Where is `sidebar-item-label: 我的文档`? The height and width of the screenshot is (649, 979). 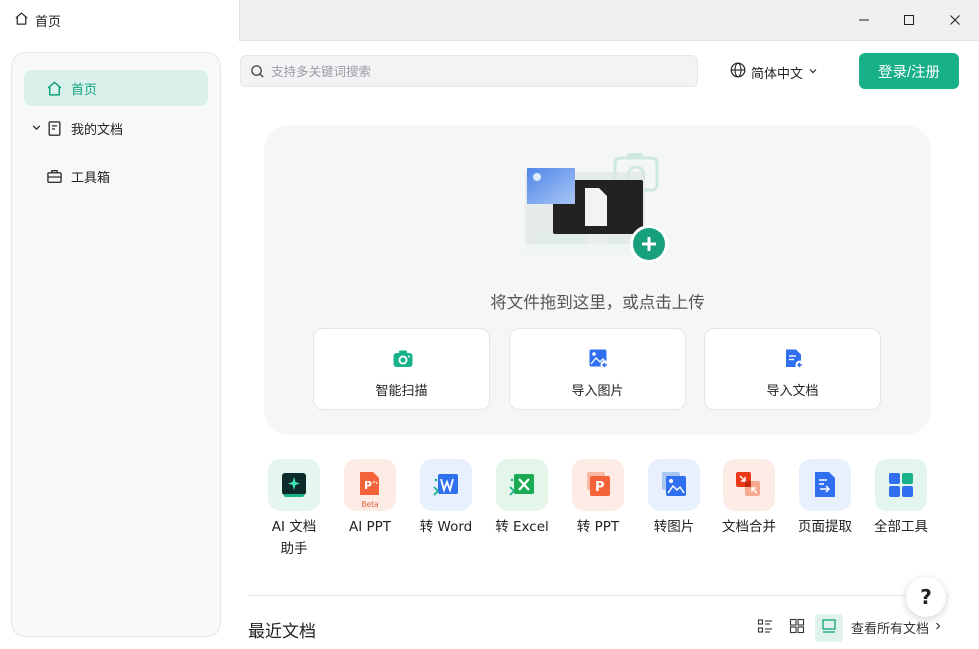
sidebar-item-label: 我的文档 is located at coordinates (97, 130).